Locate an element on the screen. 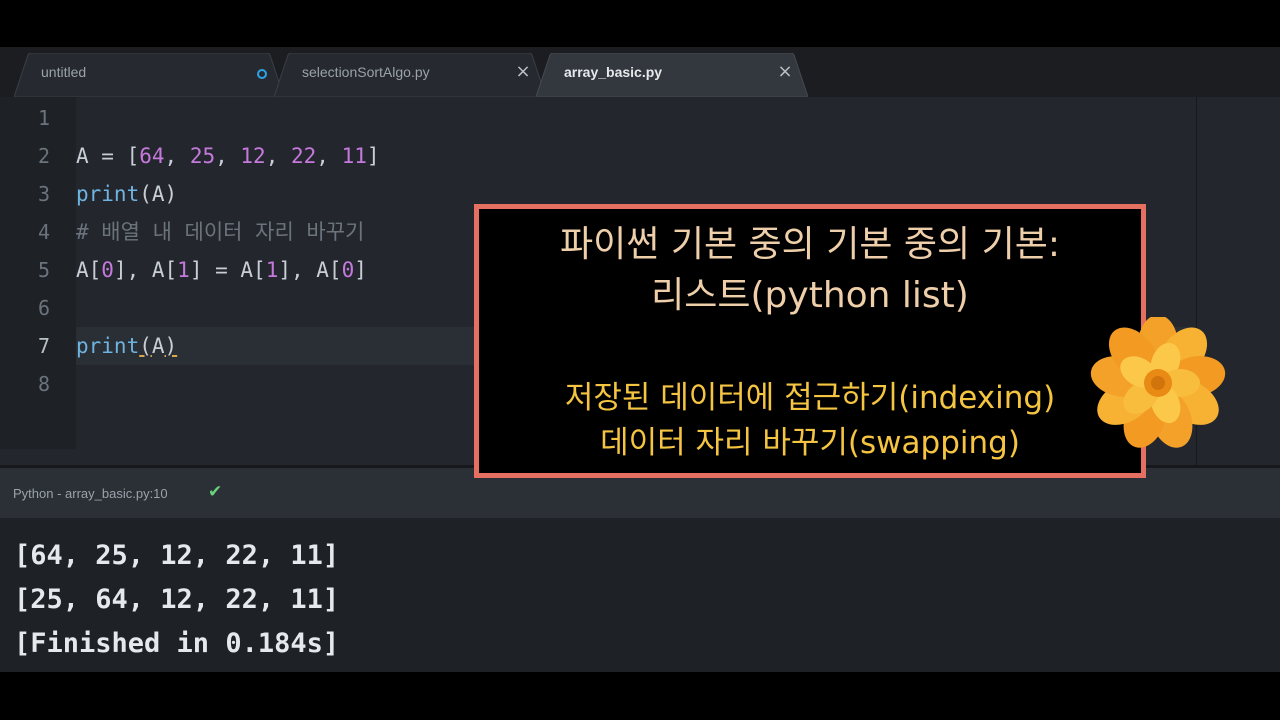 The image size is (1280, 720). tab-array-basic: array_basic.py × is located at coordinates (672, 75).